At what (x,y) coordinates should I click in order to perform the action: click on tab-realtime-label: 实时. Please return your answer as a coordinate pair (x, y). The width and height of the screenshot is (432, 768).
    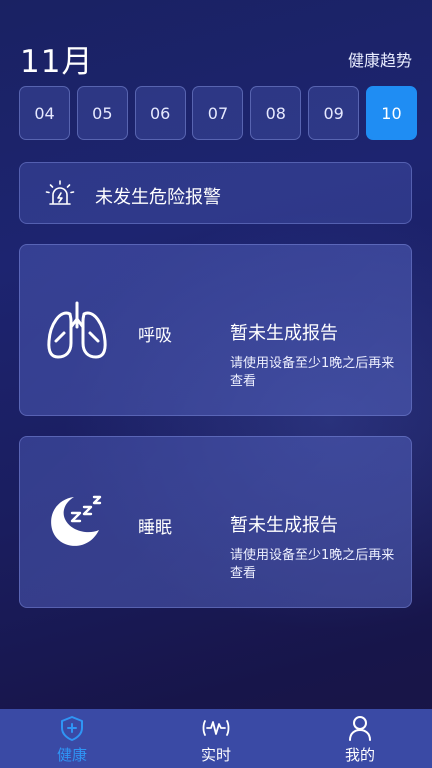
    Looking at the image, I should click on (215, 755).